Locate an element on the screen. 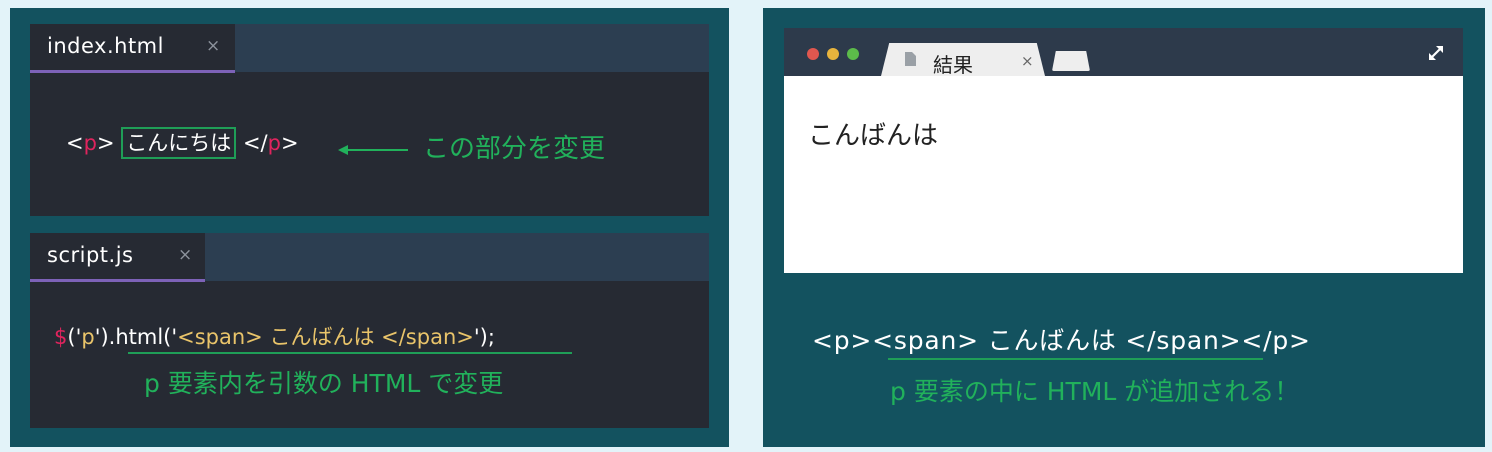 The image size is (1492, 452). arrow-left-icon is located at coordinates (373, 150).